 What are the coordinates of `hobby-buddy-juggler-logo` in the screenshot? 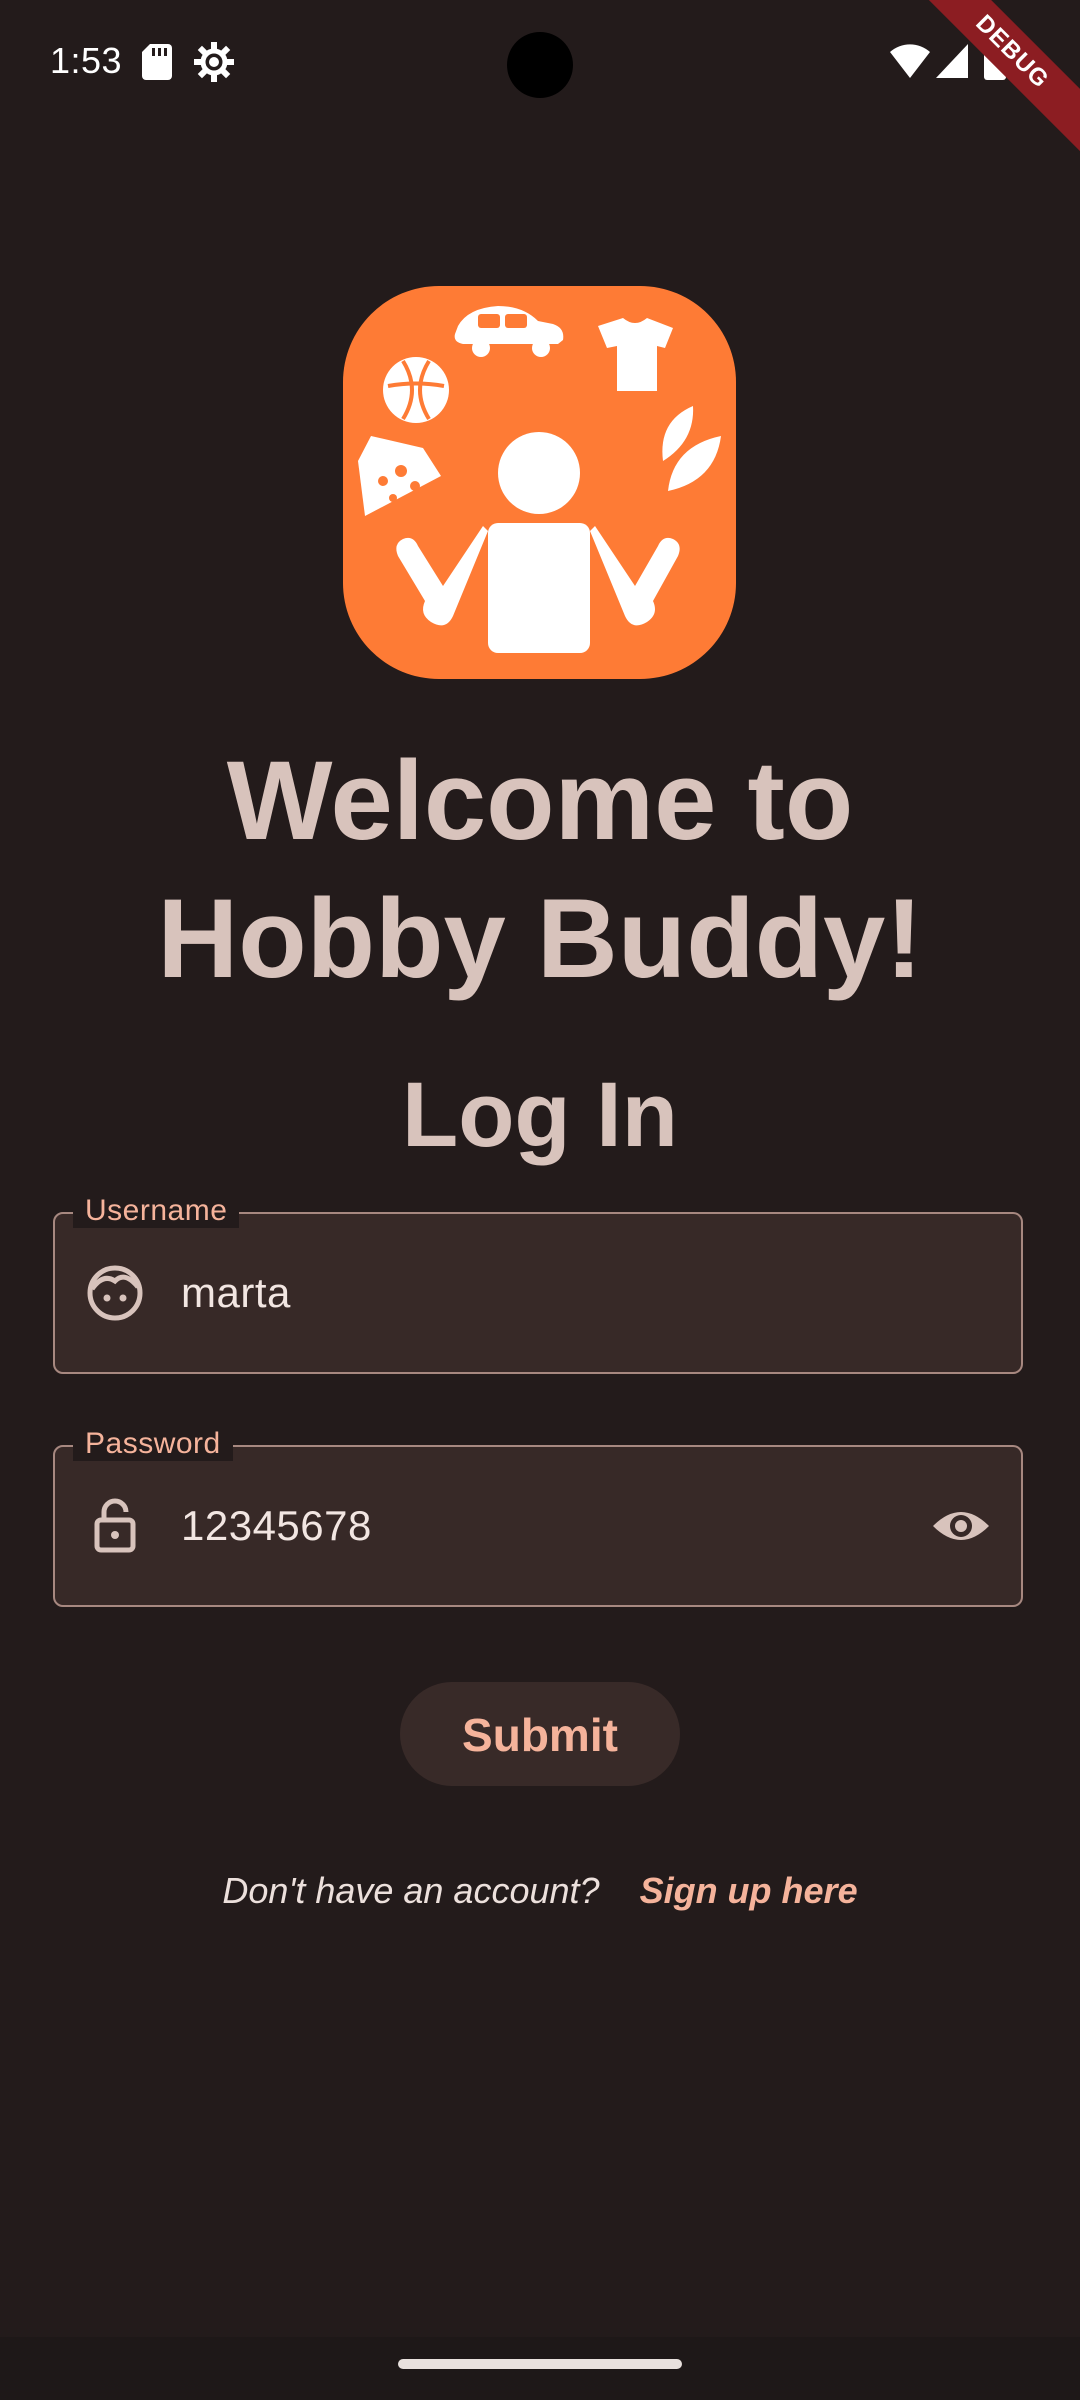 It's located at (539, 479).